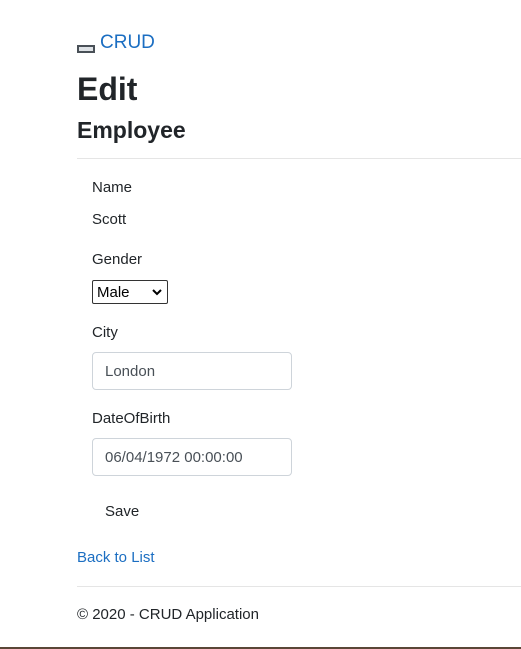  I want to click on broken-image-icon, so click(86, 49).